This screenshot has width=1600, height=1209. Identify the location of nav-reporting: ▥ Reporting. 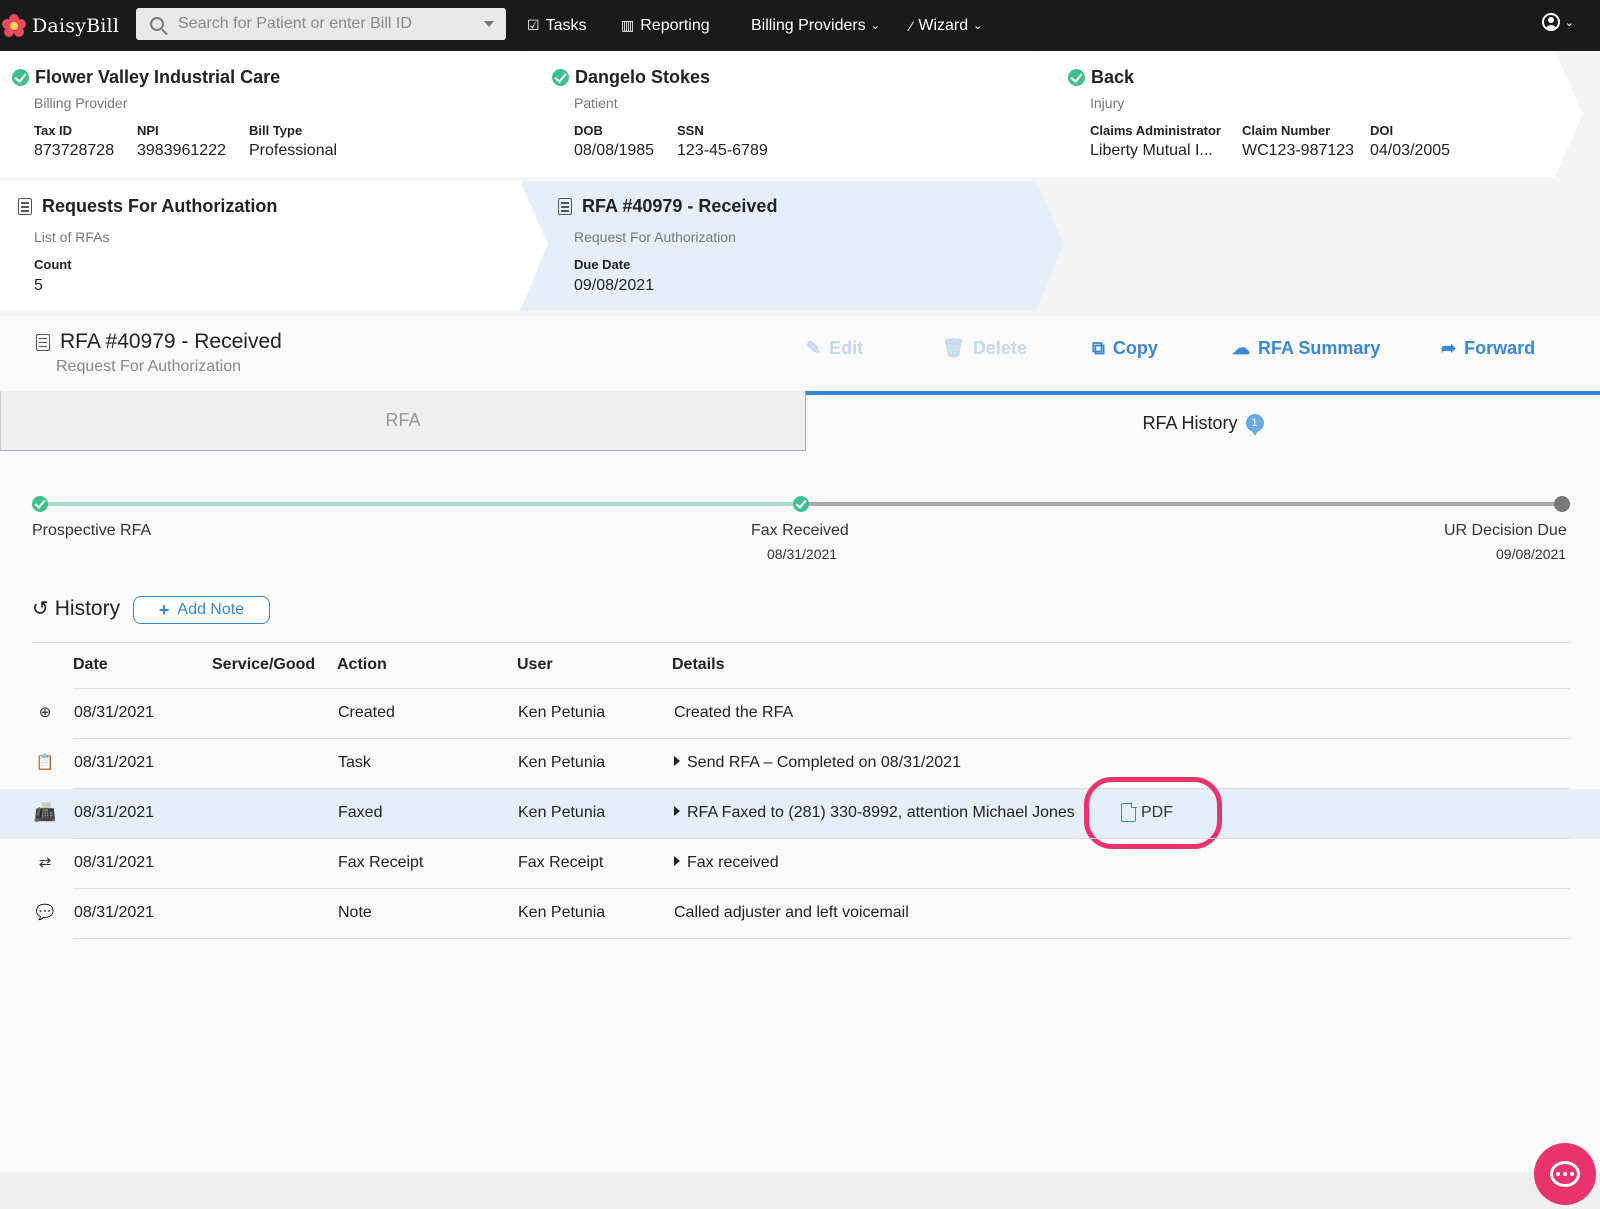
(665, 25).